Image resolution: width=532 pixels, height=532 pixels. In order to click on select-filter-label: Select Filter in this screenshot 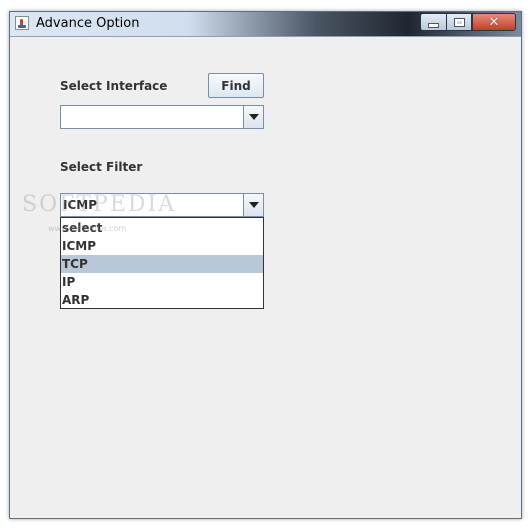, I will do `click(101, 167)`.